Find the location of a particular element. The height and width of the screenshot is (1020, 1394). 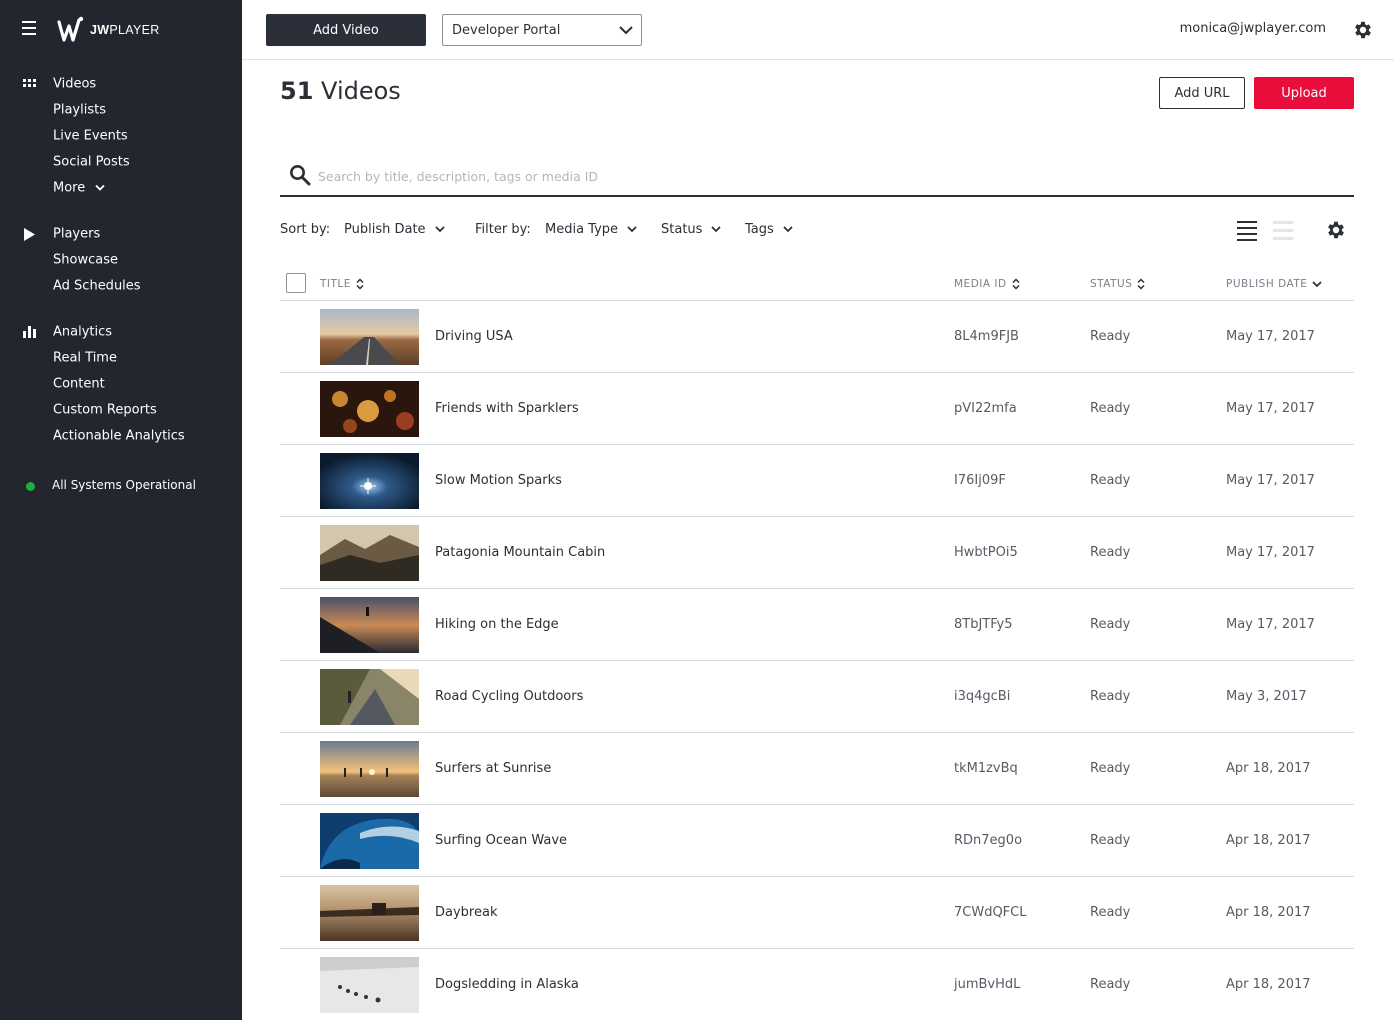

sidebar-item-actionable-analytics: Actionable Analytics is located at coordinates (121, 436).